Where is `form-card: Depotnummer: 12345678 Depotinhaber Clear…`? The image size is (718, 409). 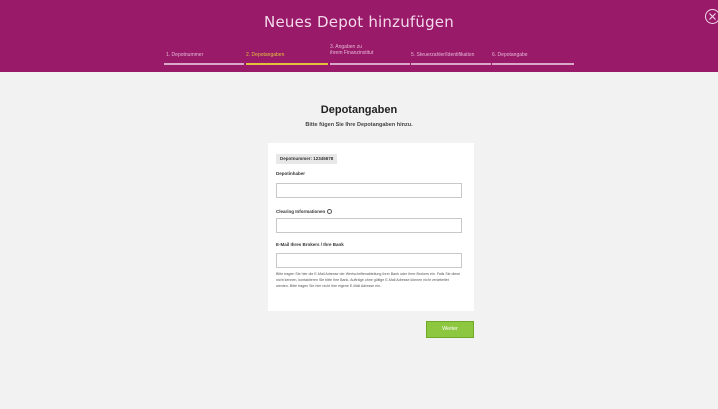
form-card: Depotnummer: 12345678 Depotinhaber Clear… is located at coordinates (371, 227).